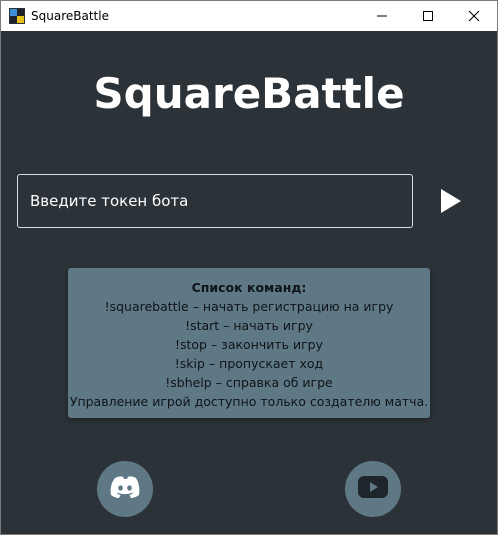  I want to click on help-line: !sbhelp – справка об игре, so click(249, 382).